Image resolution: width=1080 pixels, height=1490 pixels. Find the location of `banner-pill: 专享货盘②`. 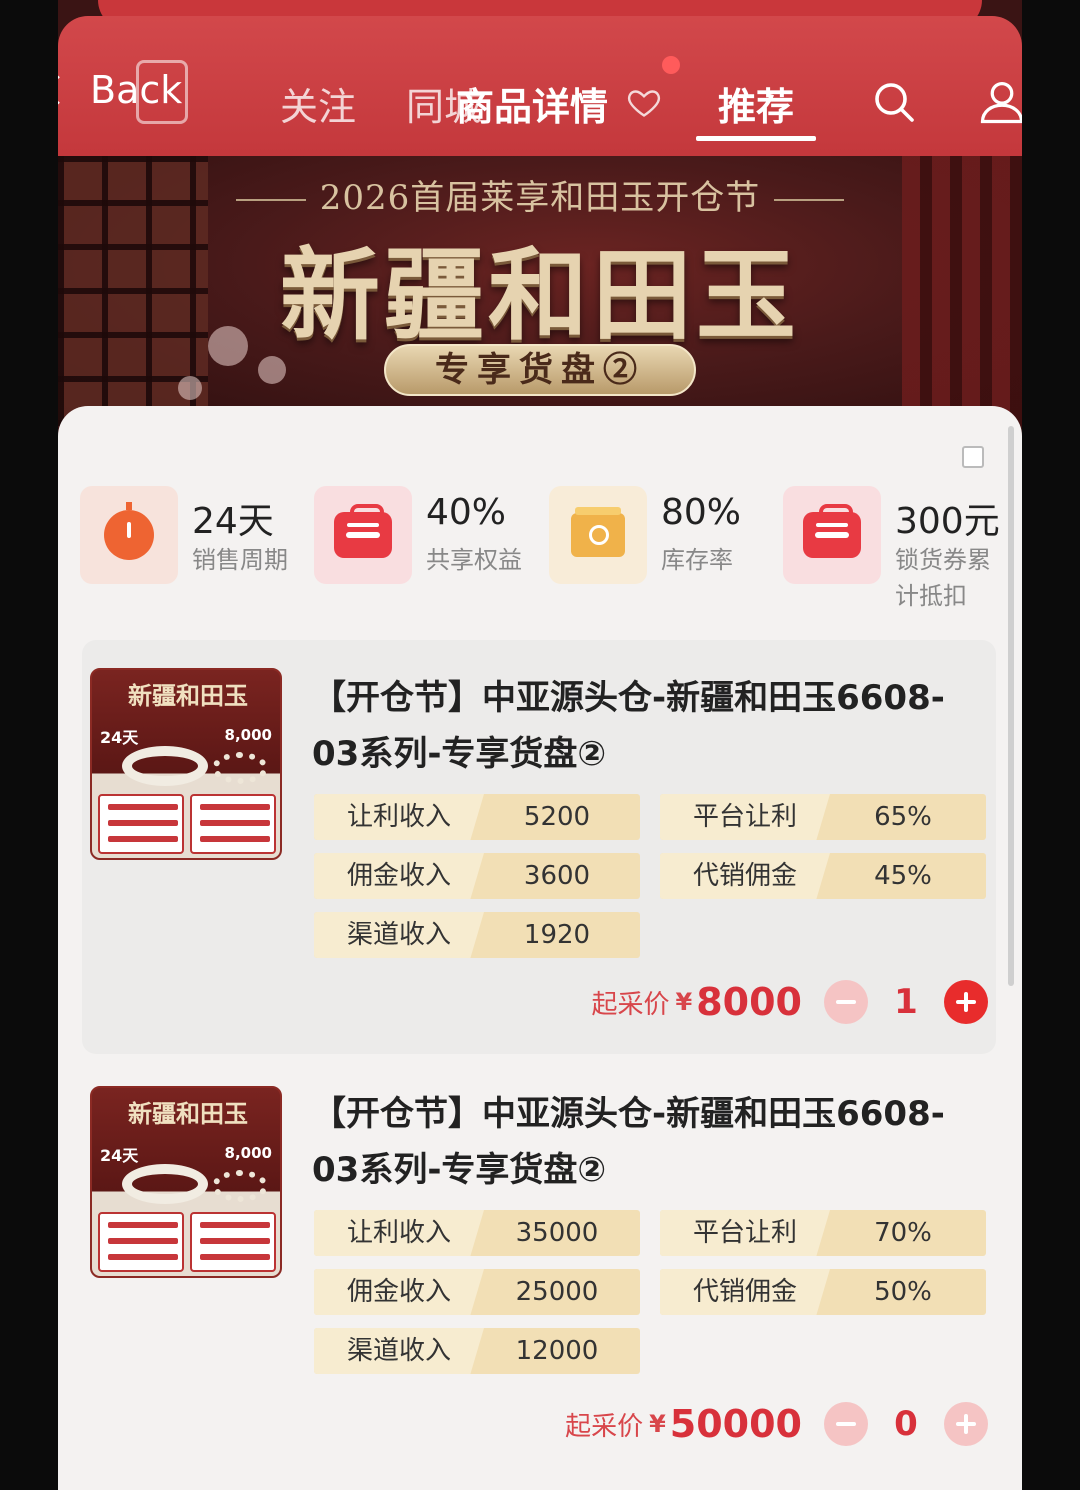

banner-pill: 专享货盘② is located at coordinates (540, 370).